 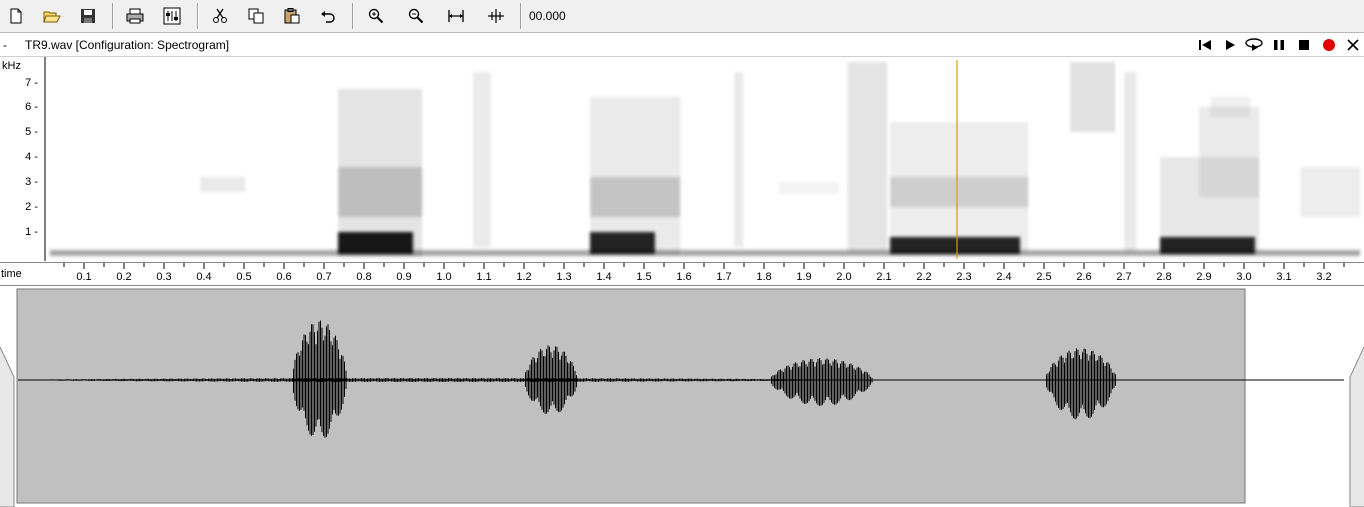 What do you see at coordinates (283, 277) in the screenshot?
I see `time-tick-label: 0.6` at bounding box center [283, 277].